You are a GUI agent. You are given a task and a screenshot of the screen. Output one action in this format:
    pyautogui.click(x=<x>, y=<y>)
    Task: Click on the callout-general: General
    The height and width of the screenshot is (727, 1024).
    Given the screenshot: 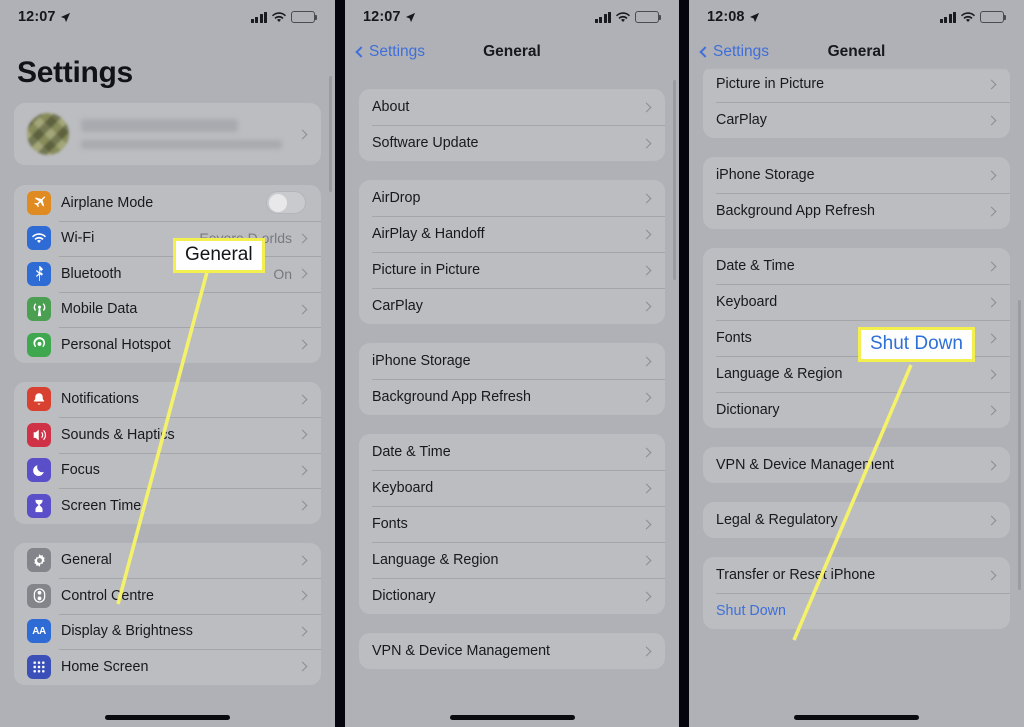 What is the action you would take?
    pyautogui.click(x=219, y=255)
    